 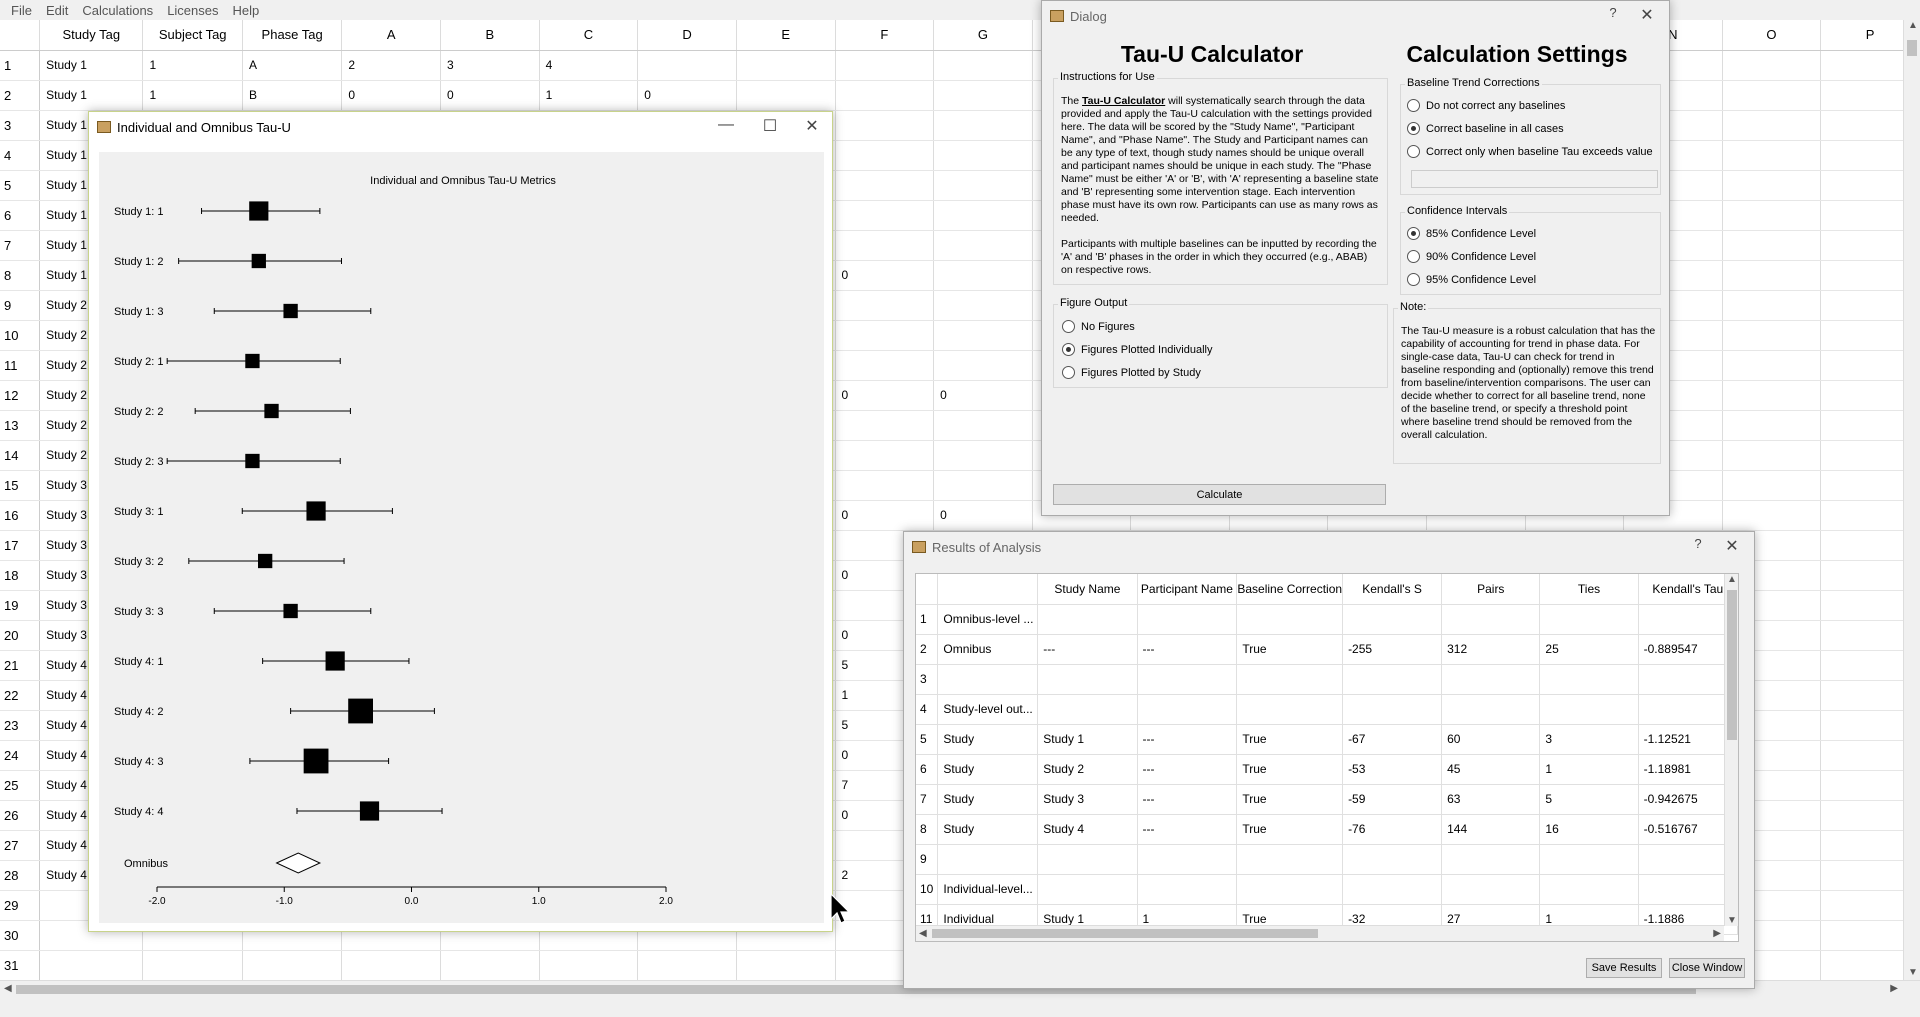 I want to click on row-number: 7, so click(x=927, y=799).